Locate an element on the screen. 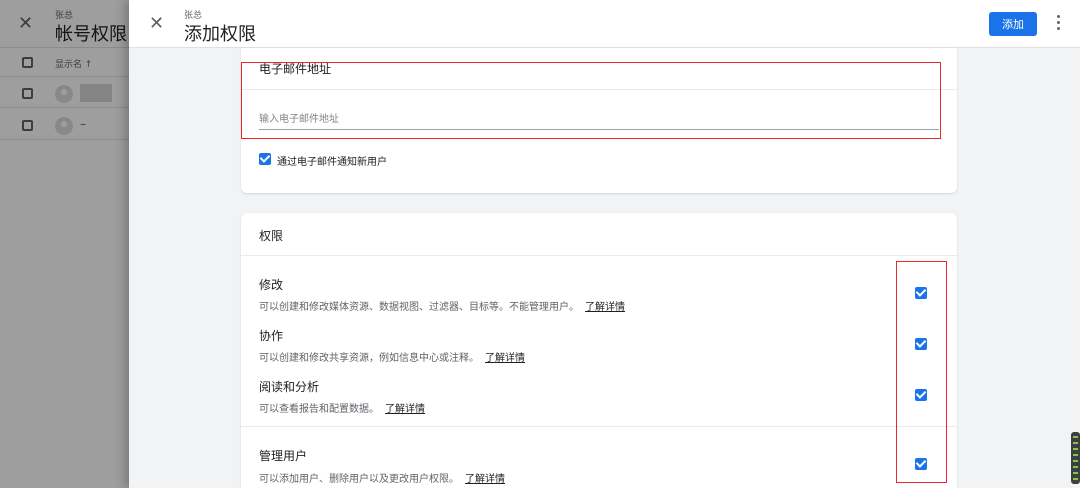  permission-checkbox-read-analyze is located at coordinates (921, 395).